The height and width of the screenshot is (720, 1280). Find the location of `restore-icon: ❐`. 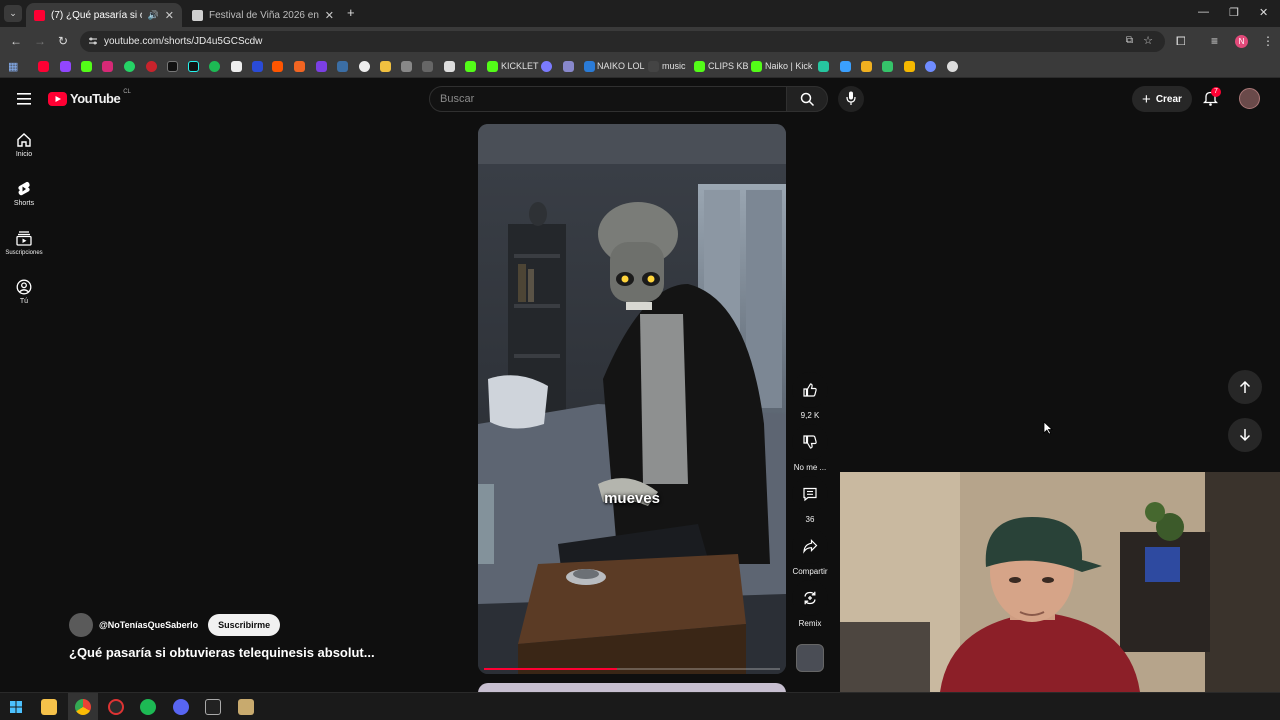

restore-icon: ❐ is located at coordinates (1234, 12).